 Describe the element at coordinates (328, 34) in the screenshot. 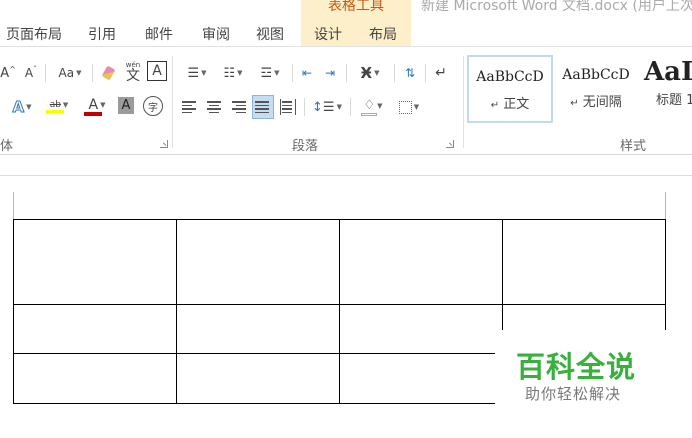

I see `tab-design: 设计` at that location.